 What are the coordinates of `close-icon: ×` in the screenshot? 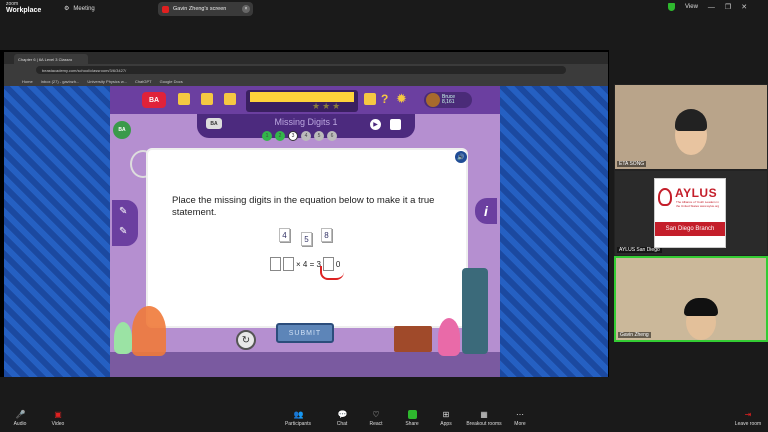 It's located at (246, 9).